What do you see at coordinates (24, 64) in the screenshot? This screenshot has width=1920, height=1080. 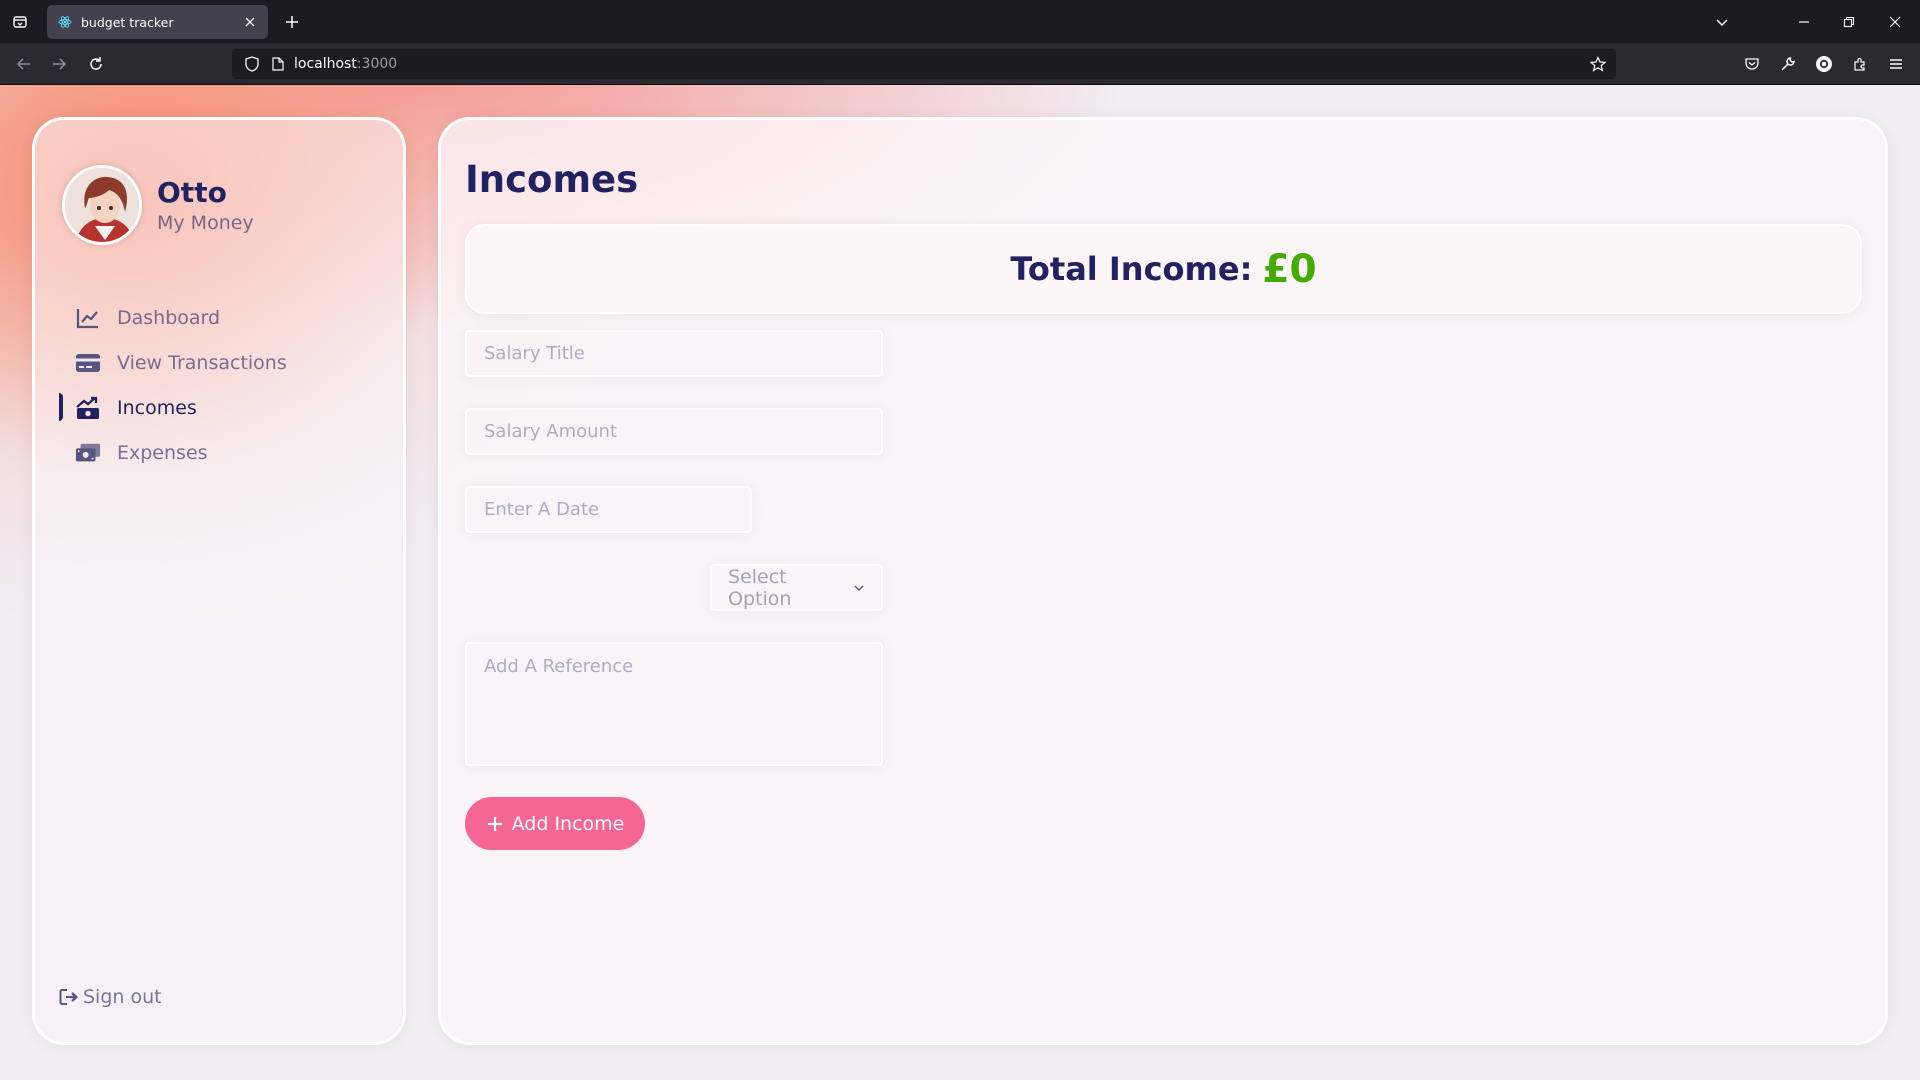 I see `back-arrow-icon` at bounding box center [24, 64].